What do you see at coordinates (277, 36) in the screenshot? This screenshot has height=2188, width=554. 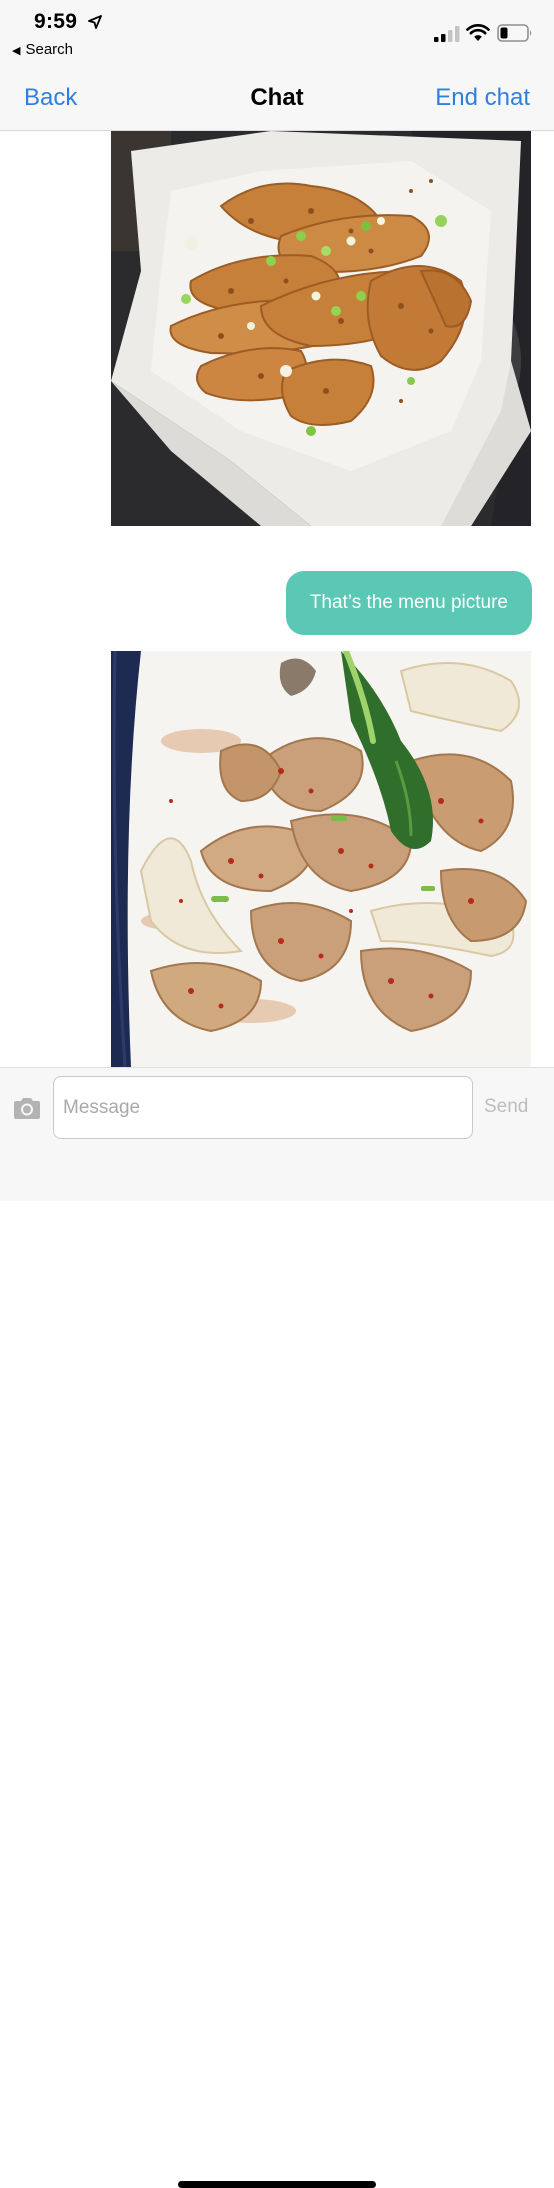 I see `status-bar: 9:59 ◀ Search` at bounding box center [277, 36].